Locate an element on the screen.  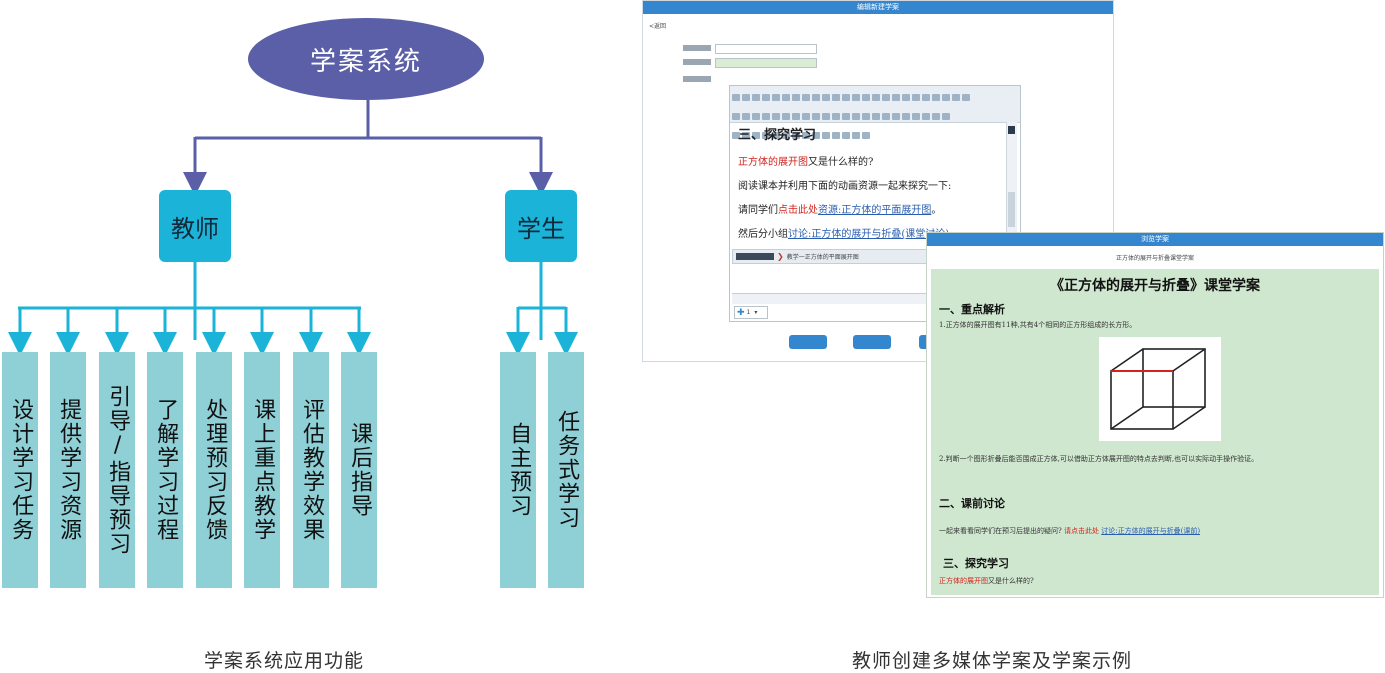
plus-icon: ✚ is located at coordinates (741, 312).